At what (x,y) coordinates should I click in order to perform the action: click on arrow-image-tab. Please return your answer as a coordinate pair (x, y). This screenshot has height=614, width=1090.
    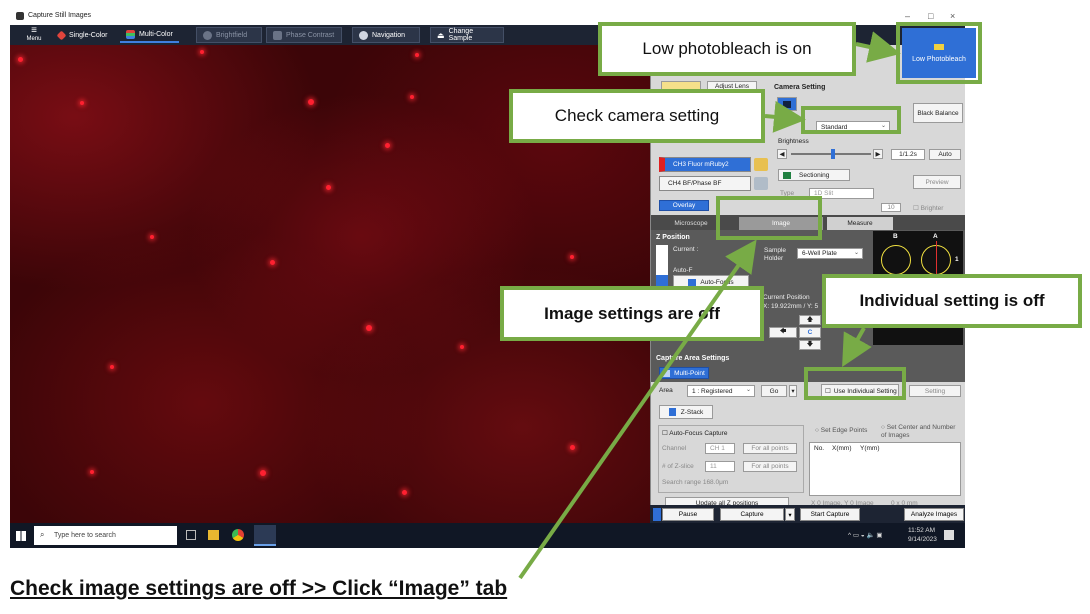
    Looking at the image, I should click on (637, 409).